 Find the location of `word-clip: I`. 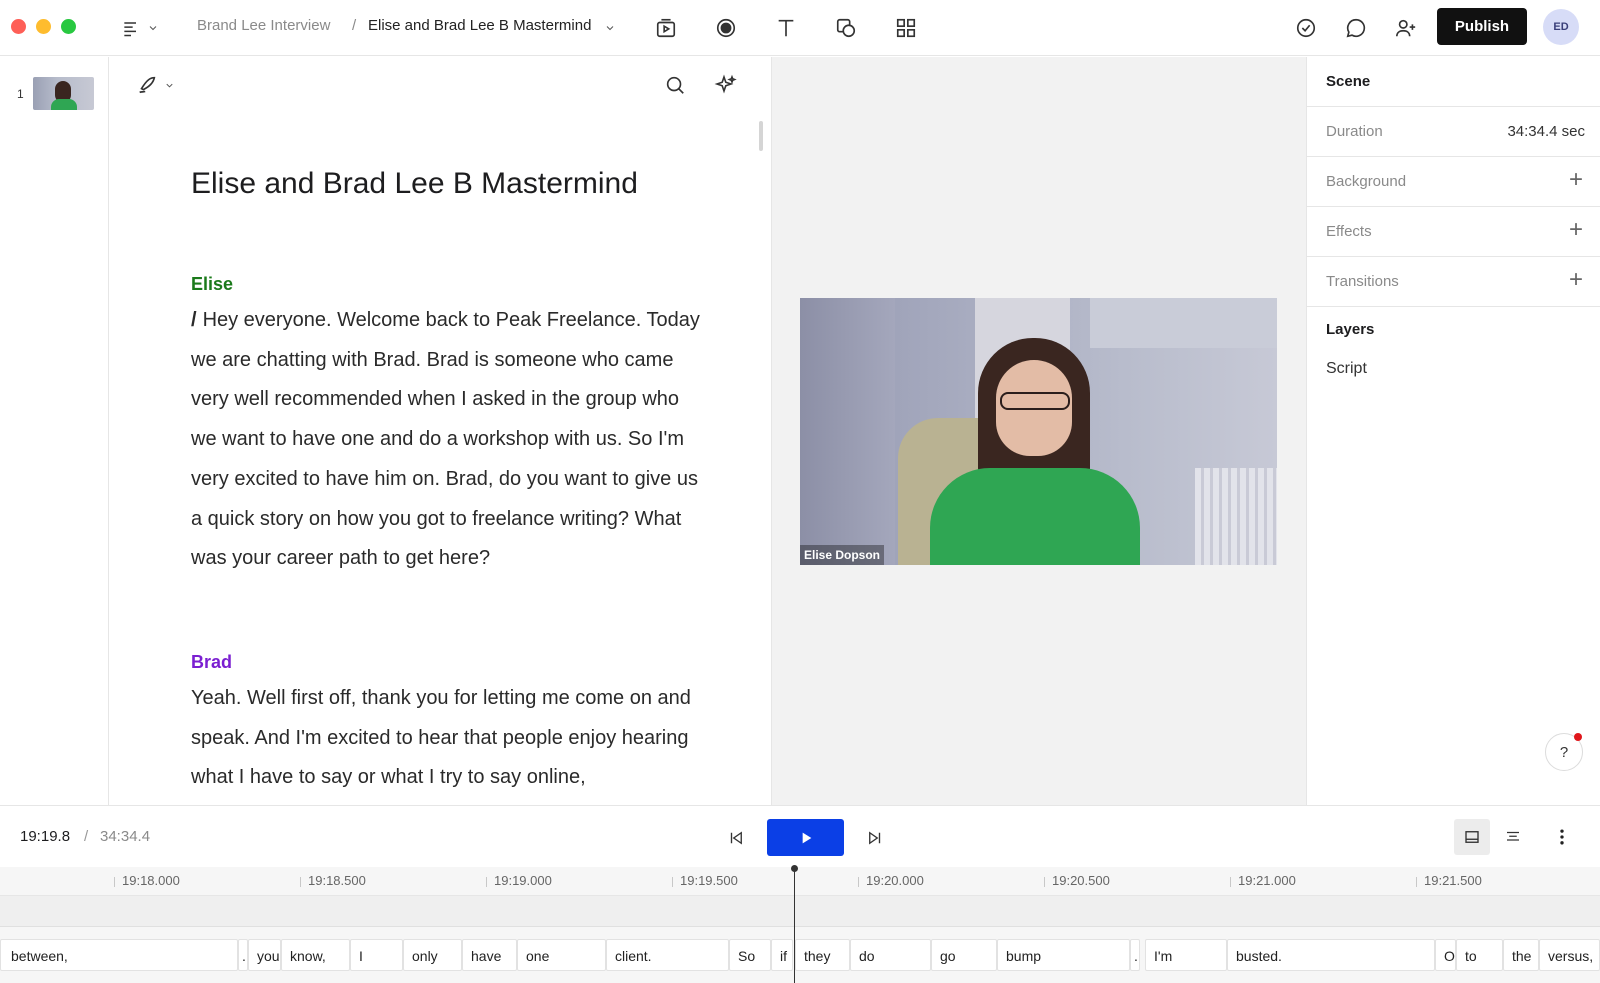

word-clip: I is located at coordinates (376, 955).